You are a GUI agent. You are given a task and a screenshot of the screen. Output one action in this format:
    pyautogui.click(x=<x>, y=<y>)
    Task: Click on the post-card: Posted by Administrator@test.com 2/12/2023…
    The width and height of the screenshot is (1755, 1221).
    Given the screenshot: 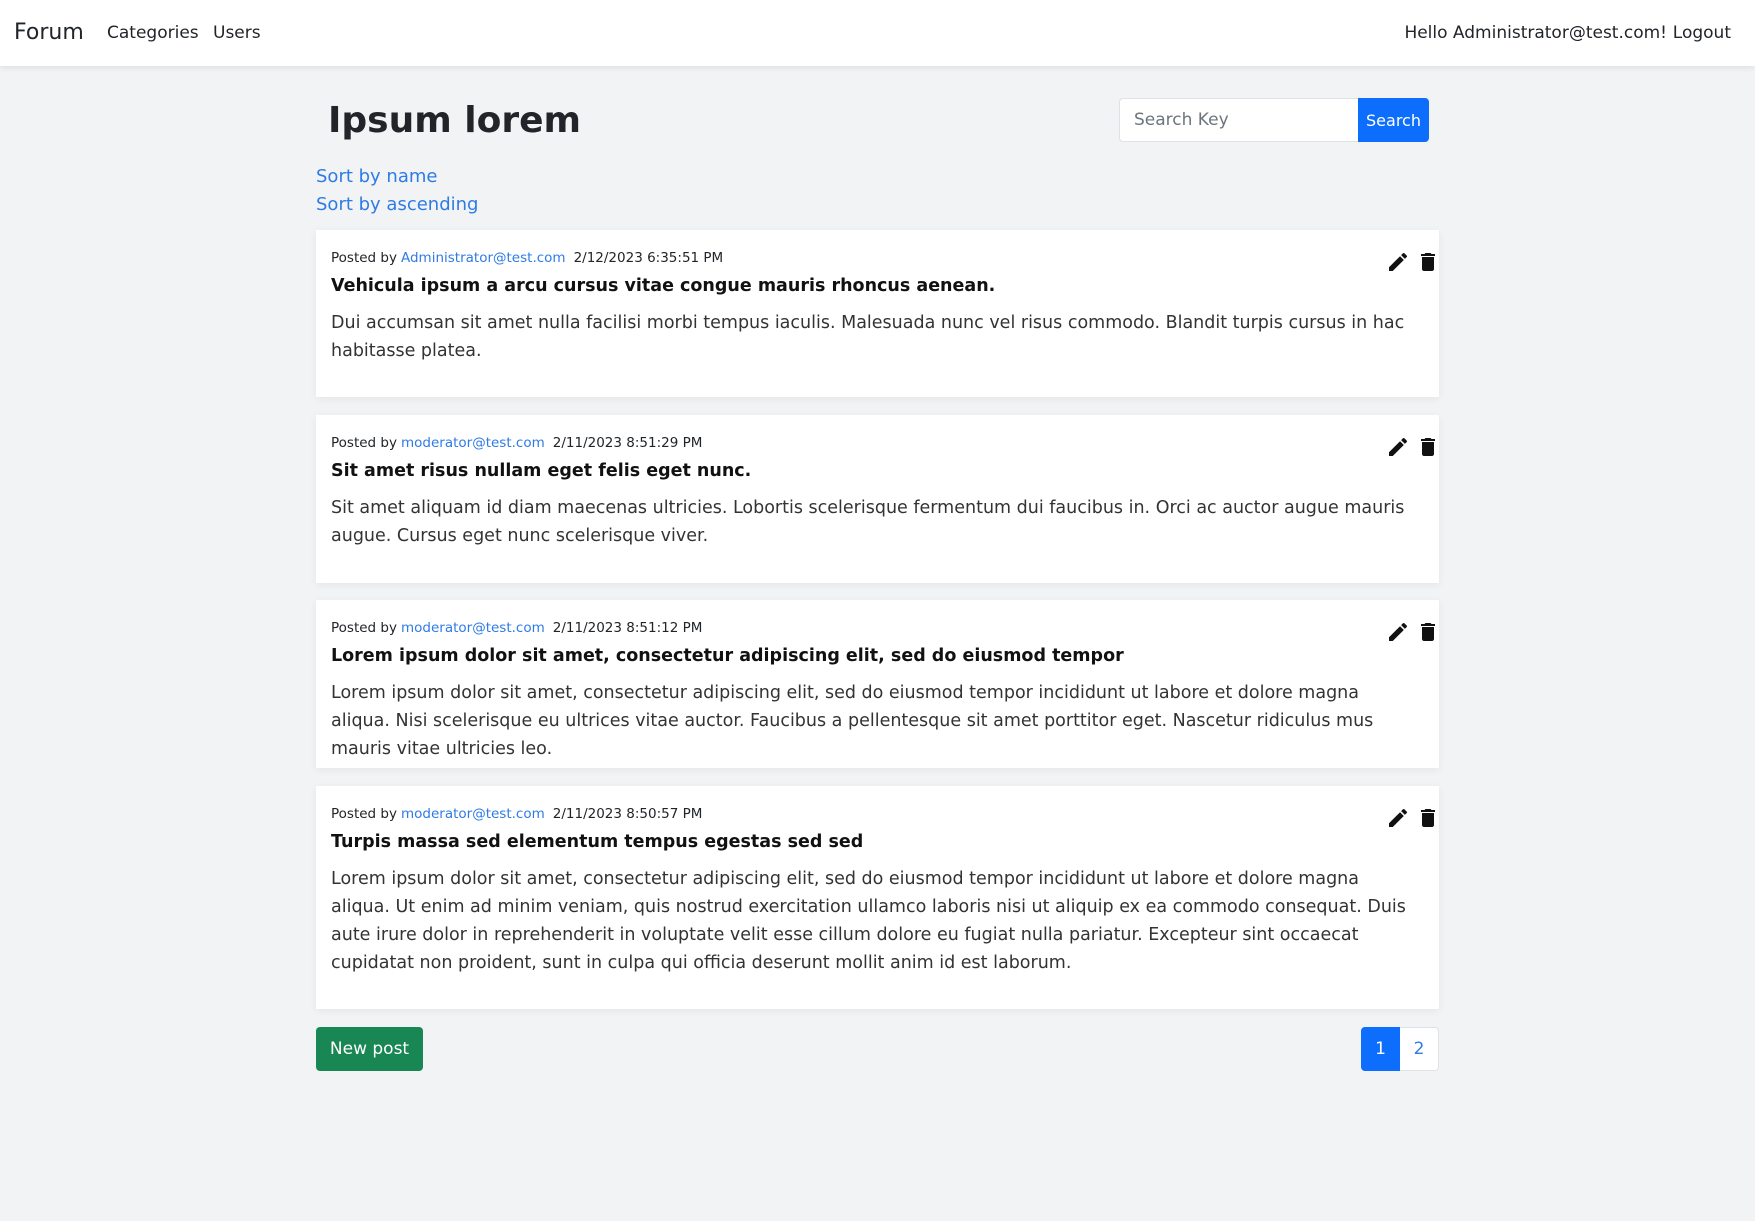 What is the action you would take?
    pyautogui.click(x=877, y=313)
    